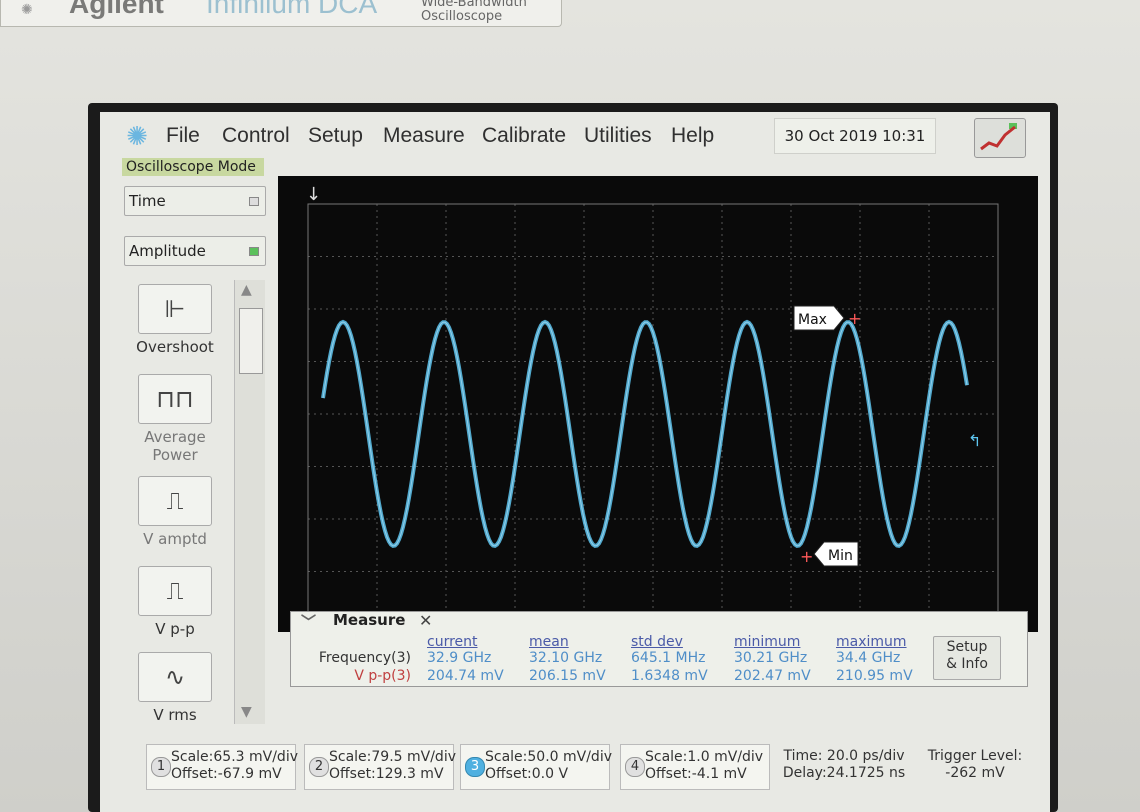 This screenshot has height=812, width=1140. What do you see at coordinates (549, 642) in the screenshot?
I see `header-mean: mean` at bounding box center [549, 642].